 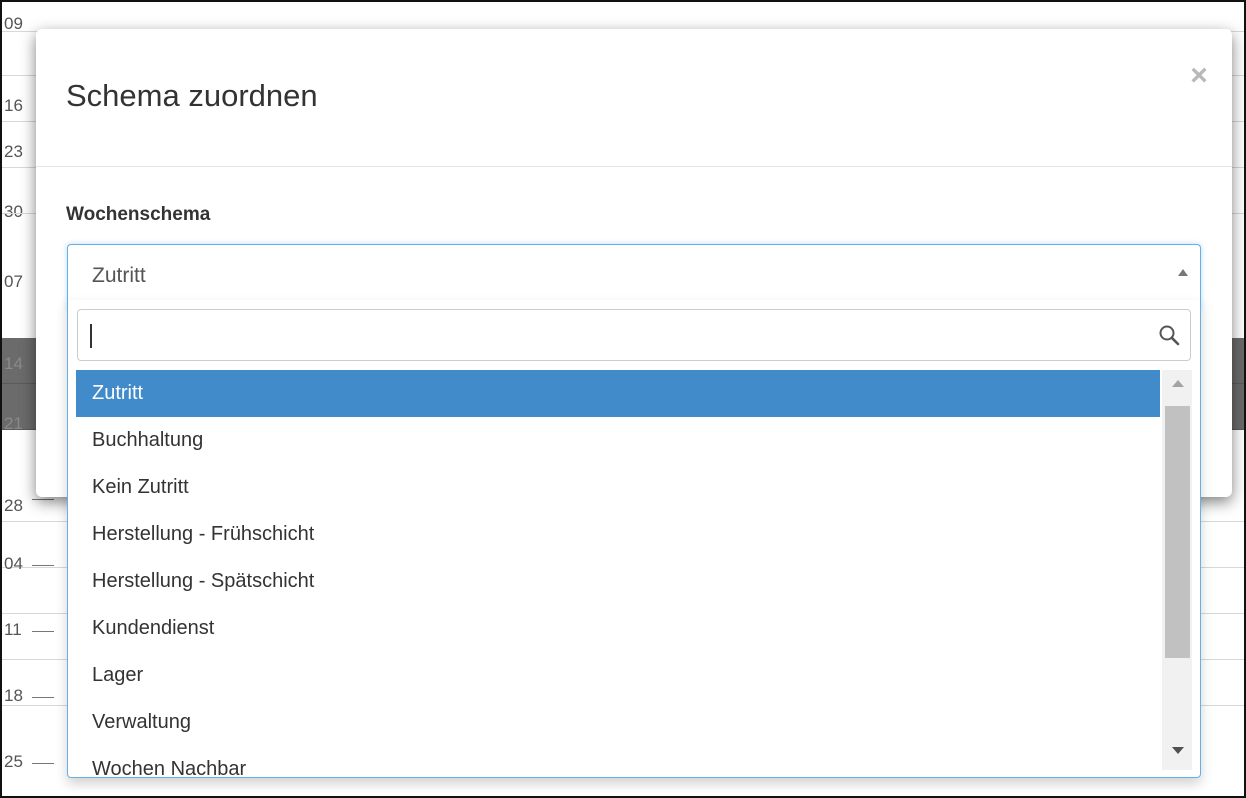 What do you see at coordinates (618, 534) in the screenshot?
I see `option-herstellung-fruehschicht: Herstellung - Frühschicht` at bounding box center [618, 534].